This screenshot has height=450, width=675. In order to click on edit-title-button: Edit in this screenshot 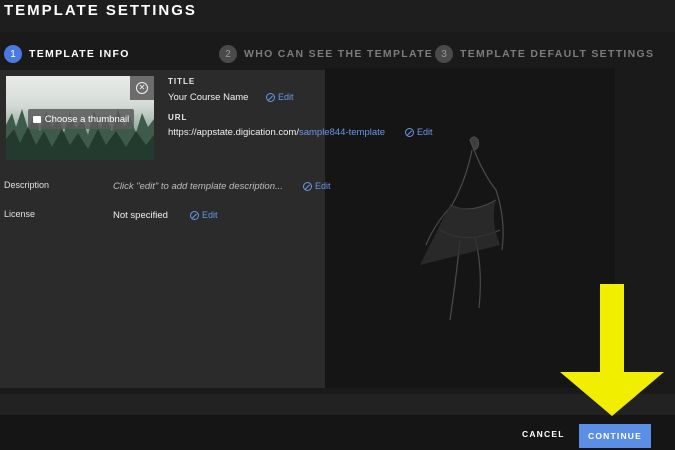, I will do `click(280, 97)`.